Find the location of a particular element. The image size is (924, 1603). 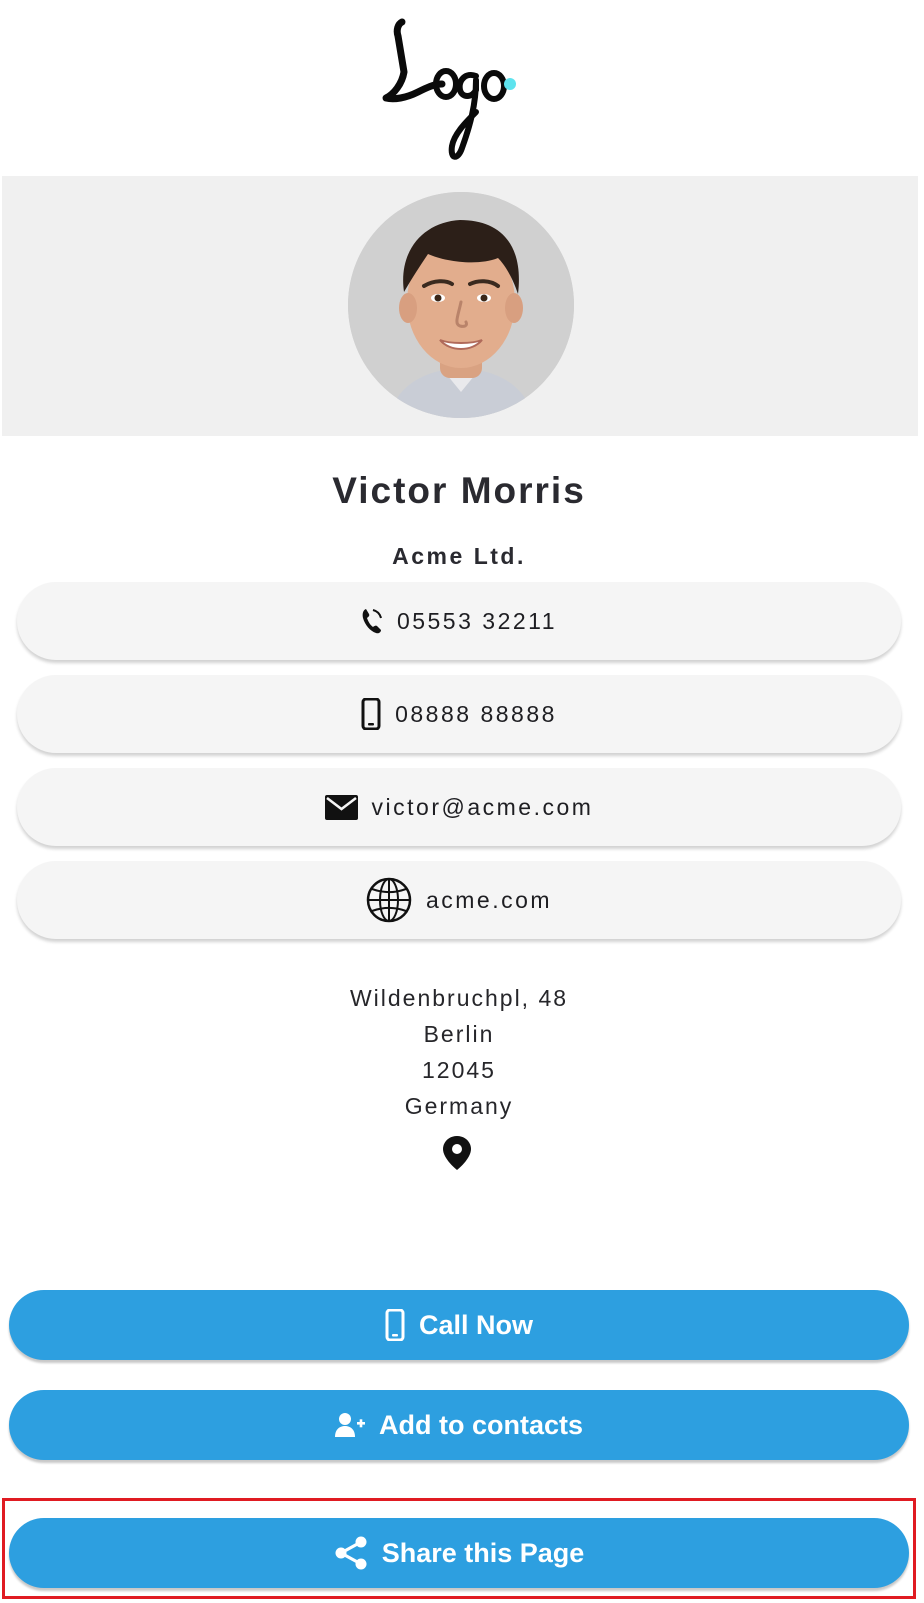

phone-icon is located at coordinates (372, 621).